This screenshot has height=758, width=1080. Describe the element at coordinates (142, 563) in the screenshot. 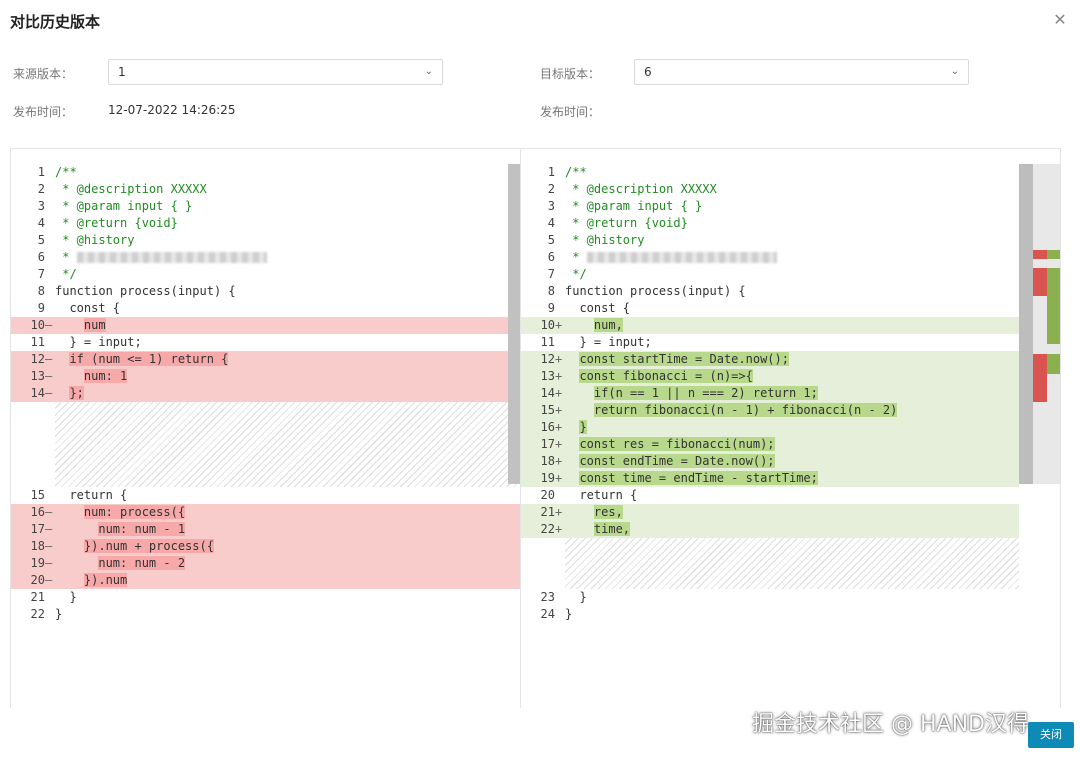

I see `changed-text-highlight: num: num - 2` at that location.